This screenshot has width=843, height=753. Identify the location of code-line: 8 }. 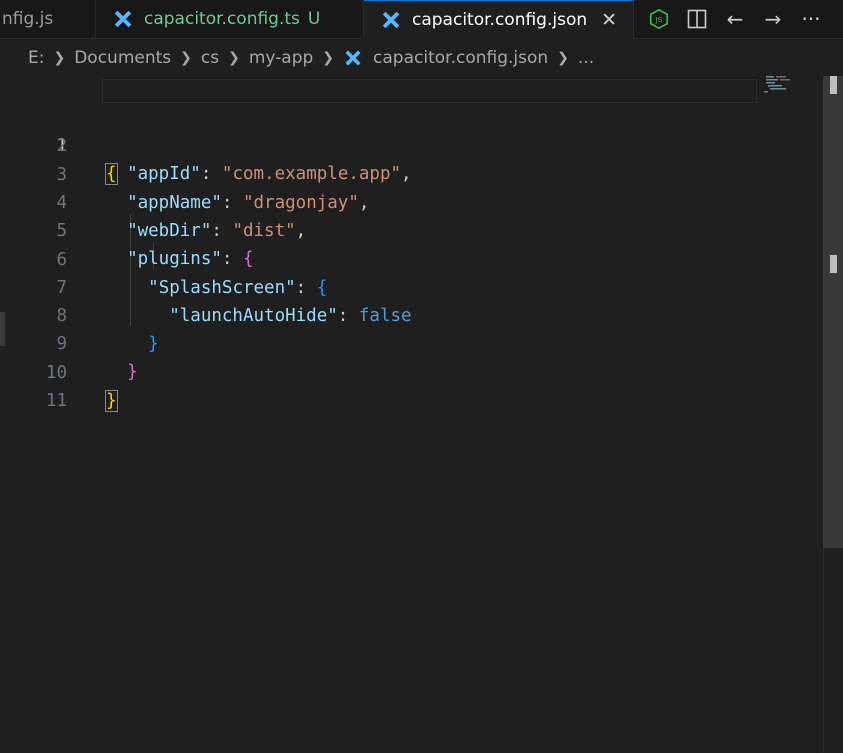
(380, 314).